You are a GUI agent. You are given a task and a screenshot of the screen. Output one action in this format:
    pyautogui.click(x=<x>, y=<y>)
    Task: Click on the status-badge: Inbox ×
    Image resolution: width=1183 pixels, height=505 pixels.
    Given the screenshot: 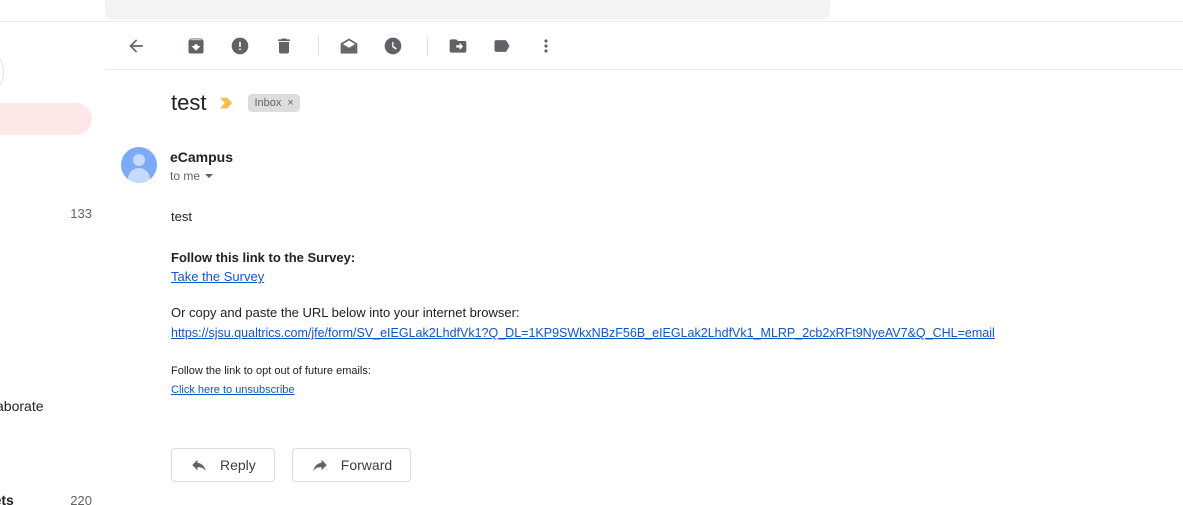 What is the action you would take?
    pyautogui.click(x=274, y=103)
    